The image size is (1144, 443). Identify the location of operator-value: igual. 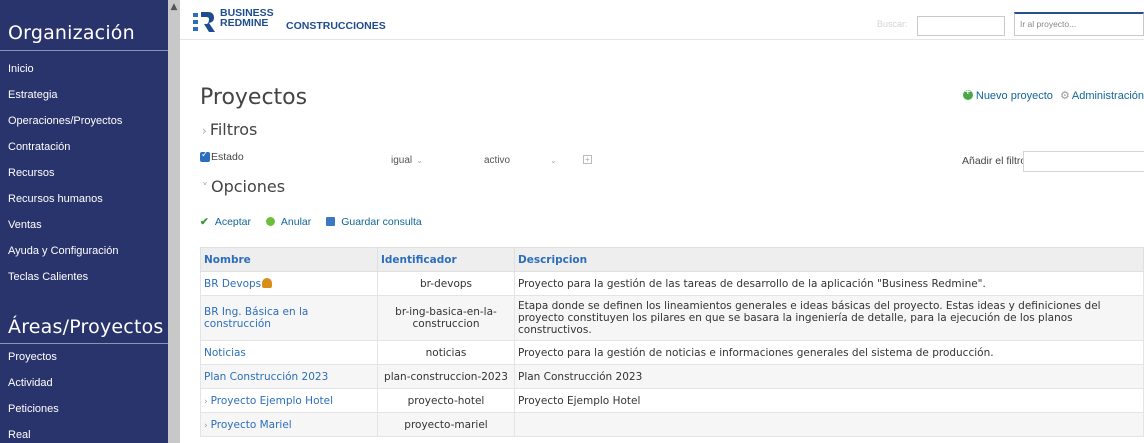
(402, 160).